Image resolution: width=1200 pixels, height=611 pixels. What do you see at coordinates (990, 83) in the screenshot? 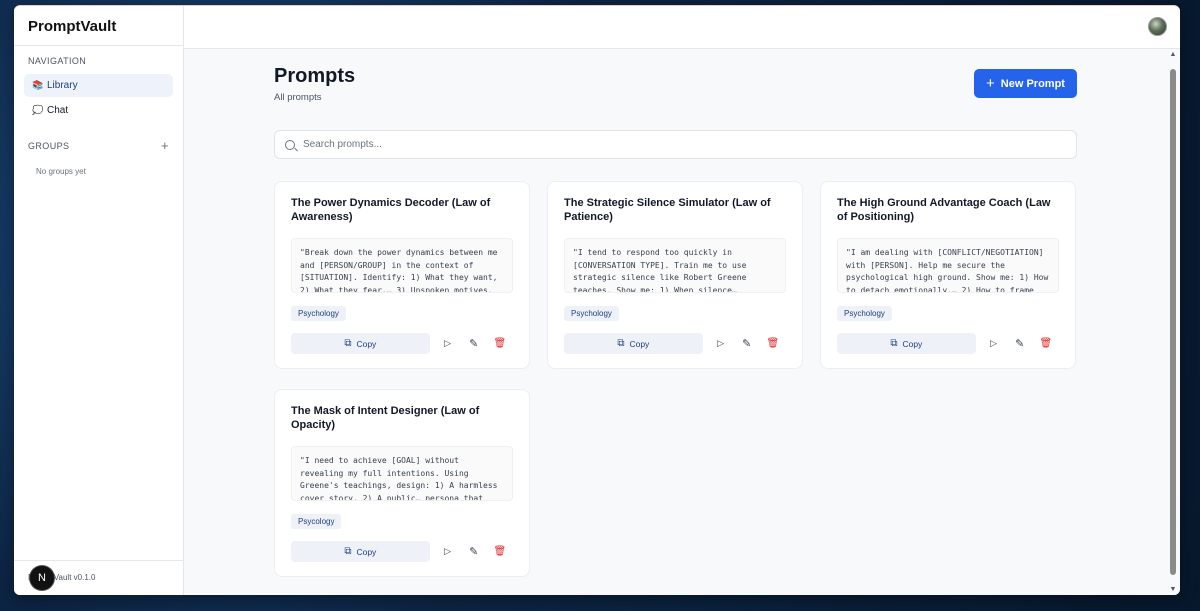
I see `plus-icon: +` at bounding box center [990, 83].